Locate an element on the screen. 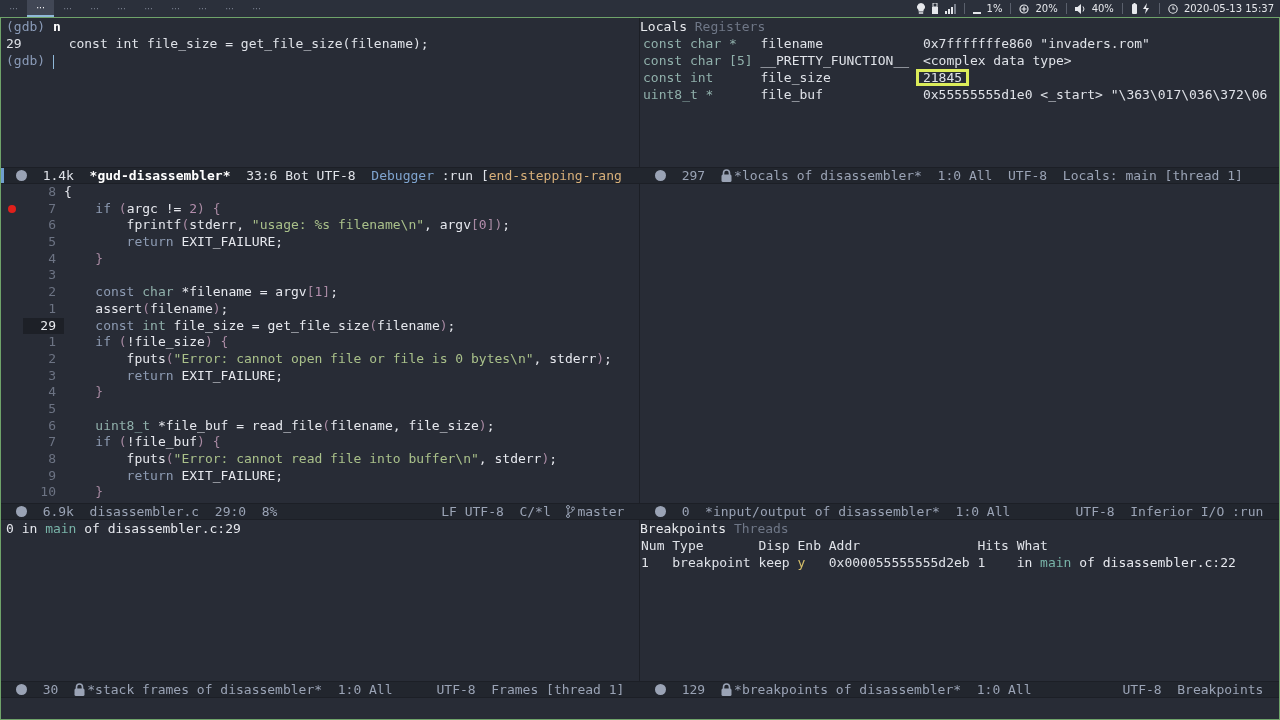 The image size is (1280, 720). variable-type: const char [5] is located at coordinates (698, 60).